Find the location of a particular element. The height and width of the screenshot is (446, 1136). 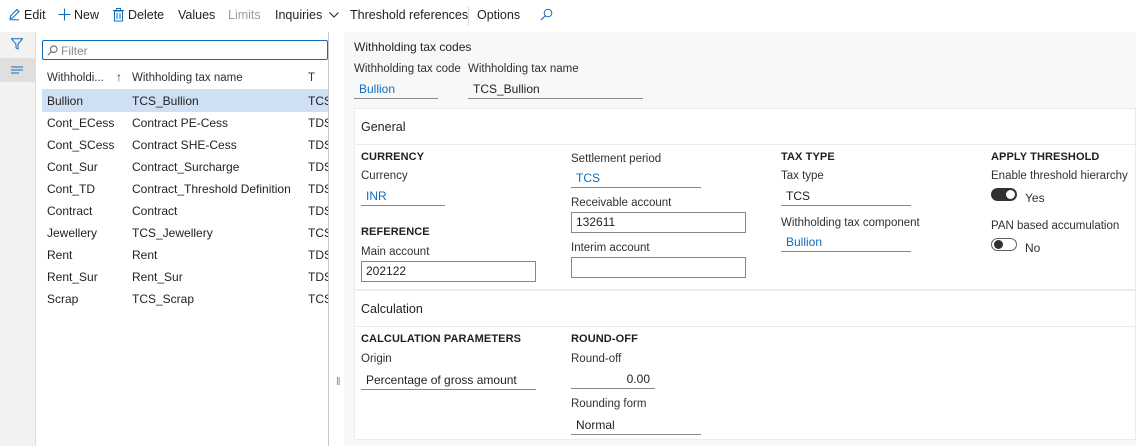

main-account-field: 202122 is located at coordinates (448, 271).